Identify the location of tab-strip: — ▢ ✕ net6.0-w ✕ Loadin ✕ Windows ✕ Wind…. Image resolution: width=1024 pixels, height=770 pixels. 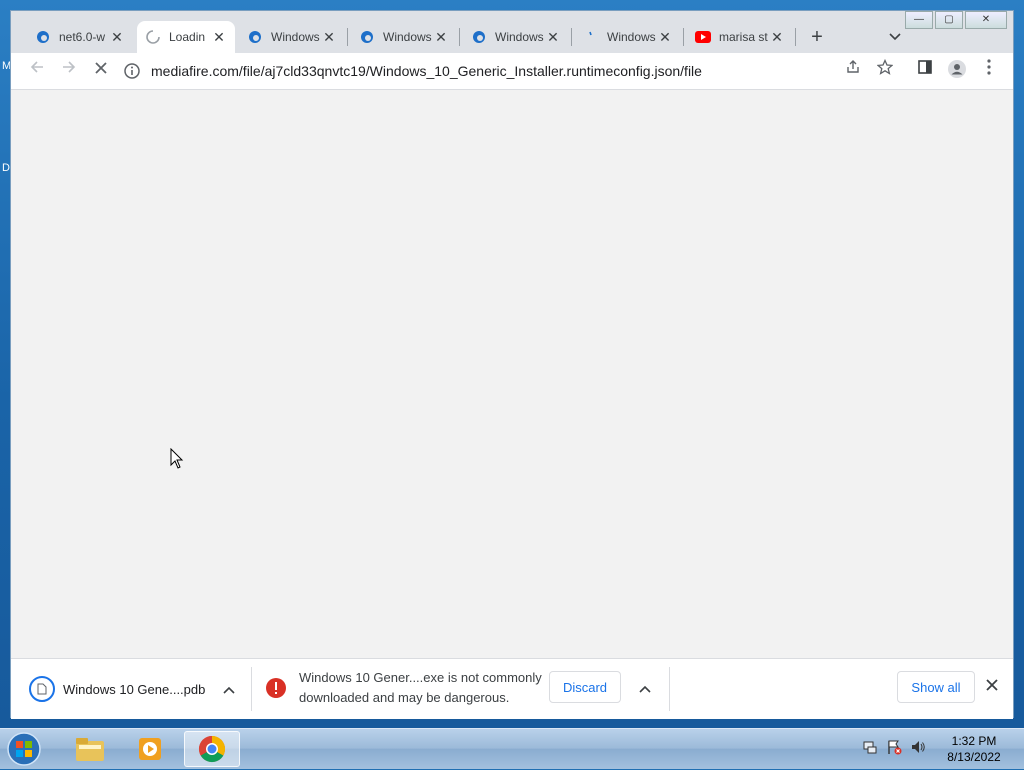
(512, 32).